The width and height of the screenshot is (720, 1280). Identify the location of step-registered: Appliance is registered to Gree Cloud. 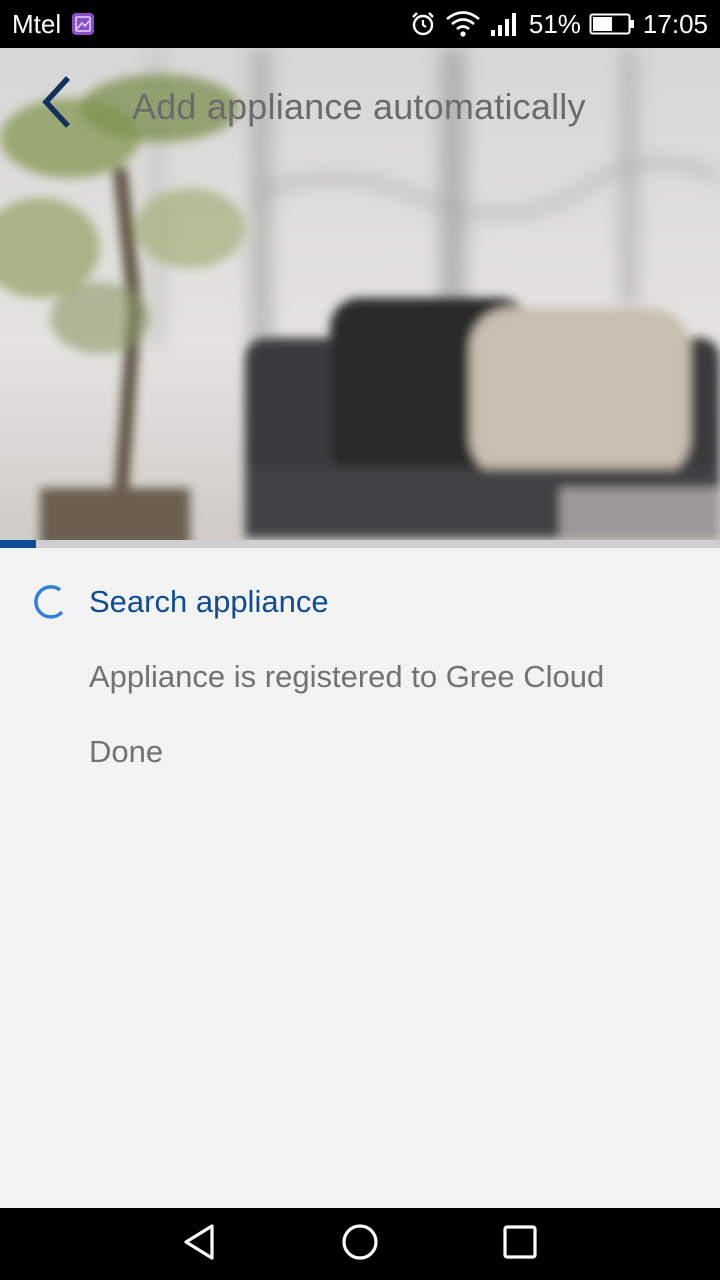
(360, 660).